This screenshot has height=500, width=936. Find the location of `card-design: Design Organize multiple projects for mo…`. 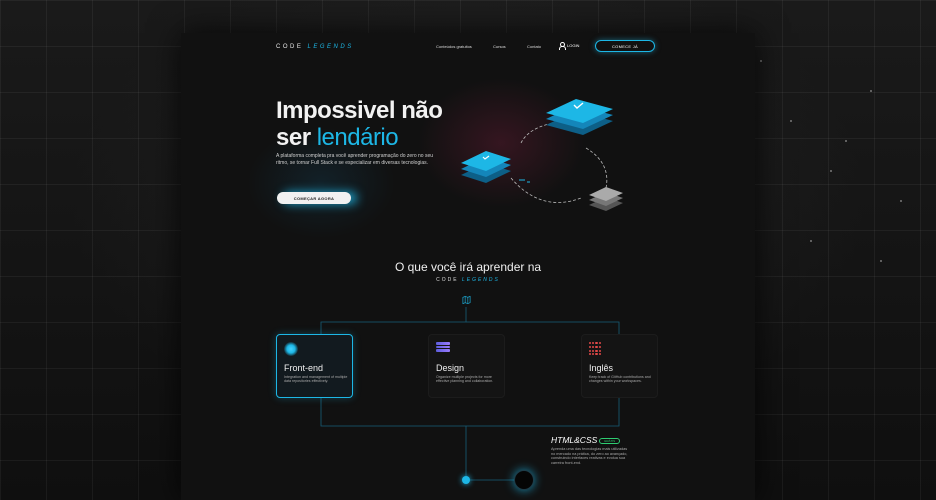

card-design: Design Organize multiple projects for mo… is located at coordinates (466, 366).